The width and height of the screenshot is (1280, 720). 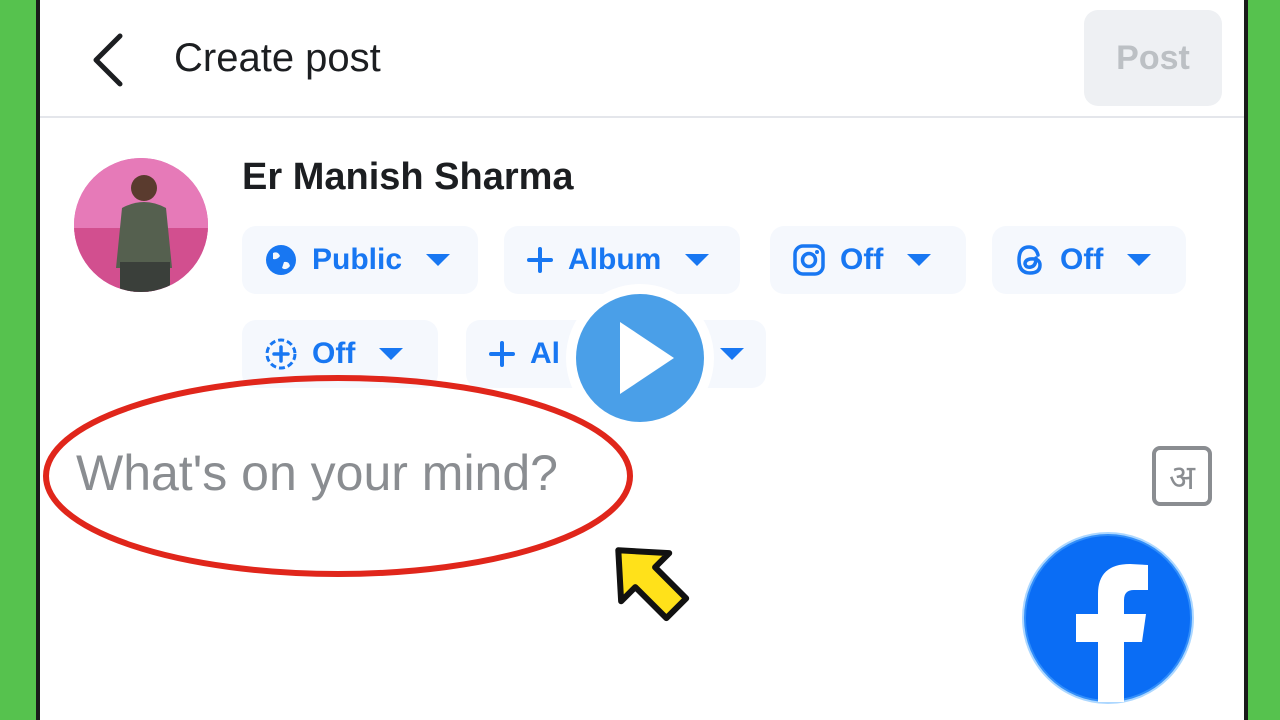 I want to click on post-composer-placeholder: What's on your mind?, so click(x=317, y=473).